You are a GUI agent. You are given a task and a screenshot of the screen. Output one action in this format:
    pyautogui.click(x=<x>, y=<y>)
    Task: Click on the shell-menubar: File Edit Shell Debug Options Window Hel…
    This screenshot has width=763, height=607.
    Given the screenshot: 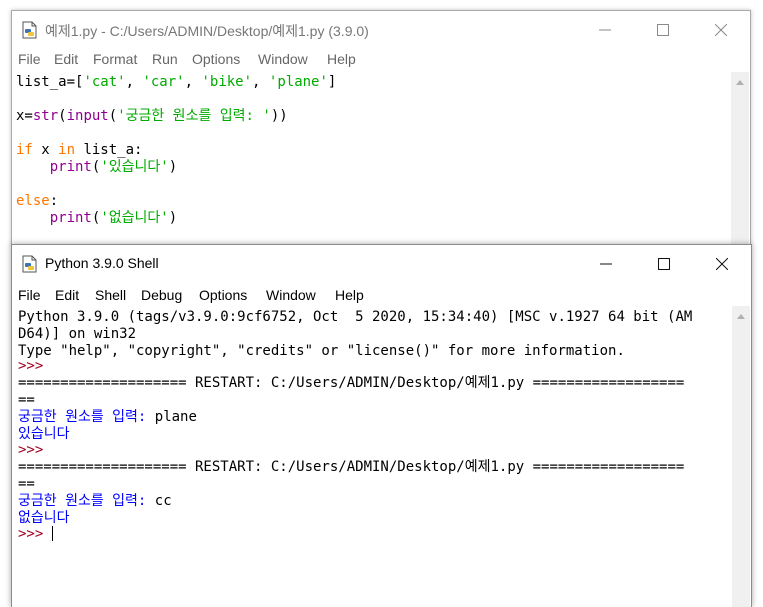 What is the action you would take?
    pyautogui.click(x=381, y=296)
    